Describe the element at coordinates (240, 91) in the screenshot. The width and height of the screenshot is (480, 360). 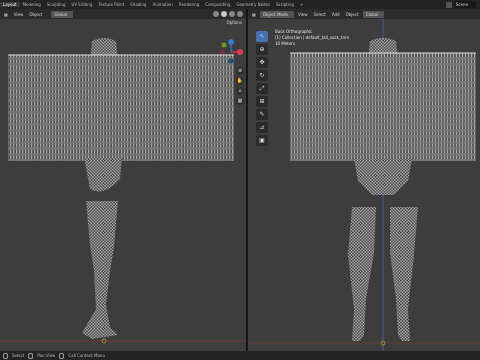
I see `camera-icon: ⌂` at that location.